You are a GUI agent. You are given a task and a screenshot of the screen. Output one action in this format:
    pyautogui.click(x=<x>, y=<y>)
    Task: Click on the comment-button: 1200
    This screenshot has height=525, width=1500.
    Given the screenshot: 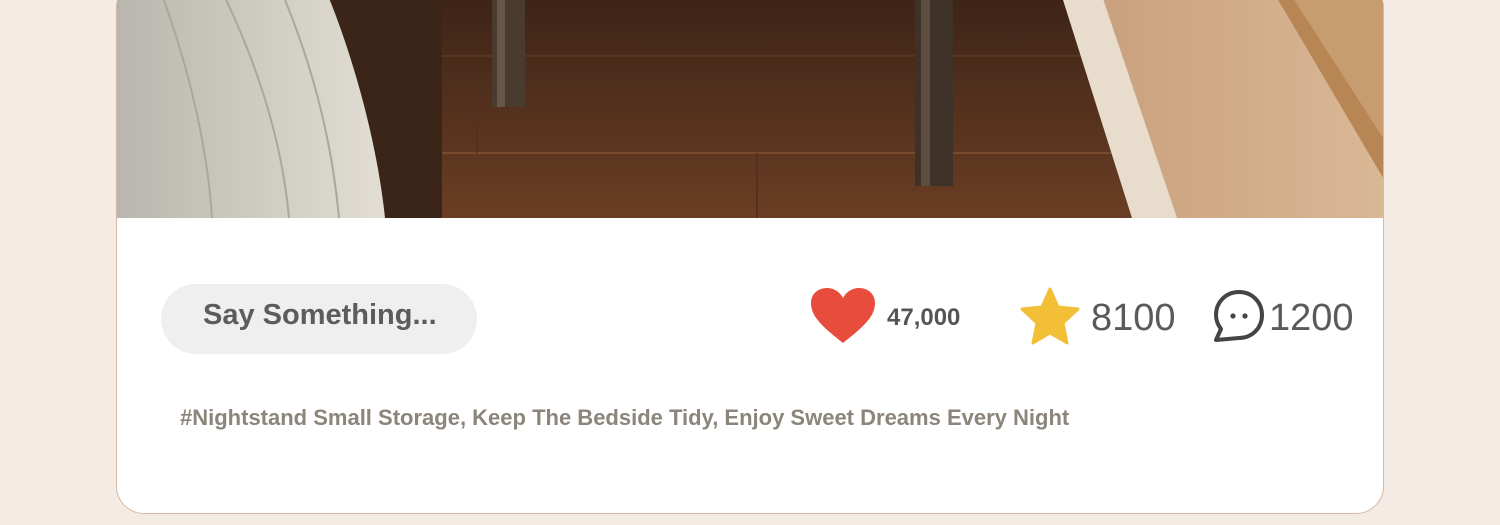 What is the action you would take?
    pyautogui.click(x=1282, y=318)
    